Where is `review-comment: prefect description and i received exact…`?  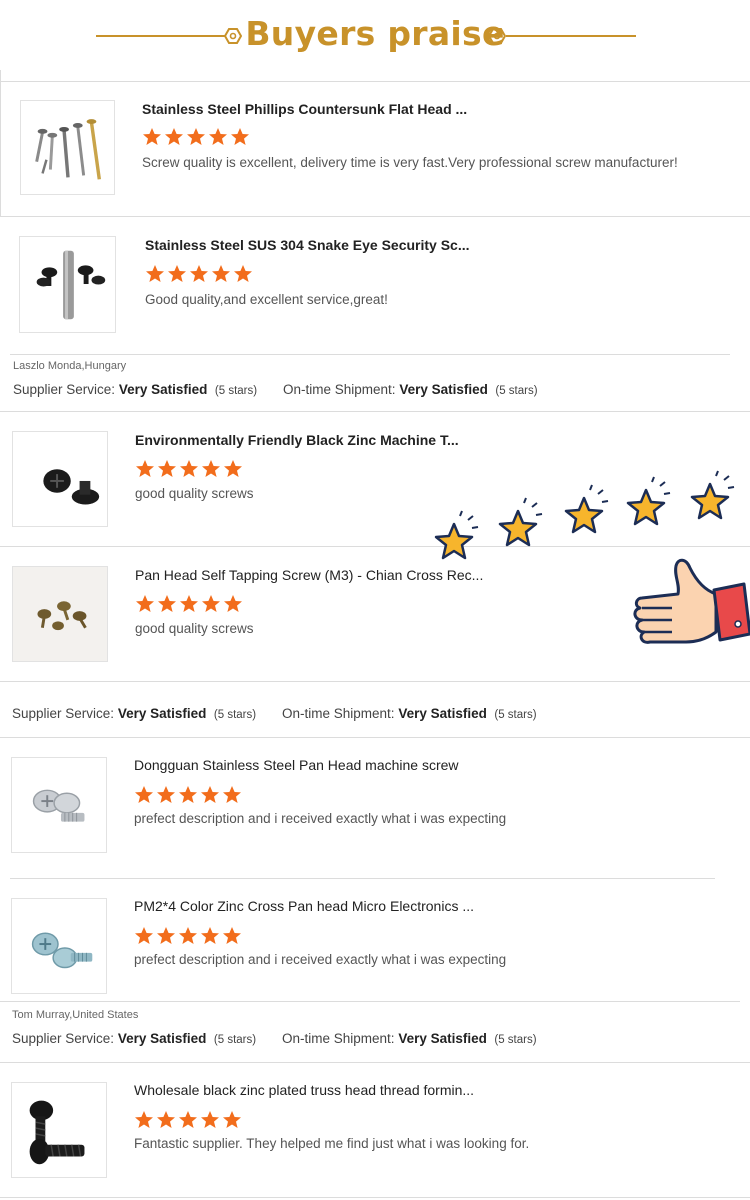 review-comment: prefect description and i received exact… is located at coordinates (320, 818).